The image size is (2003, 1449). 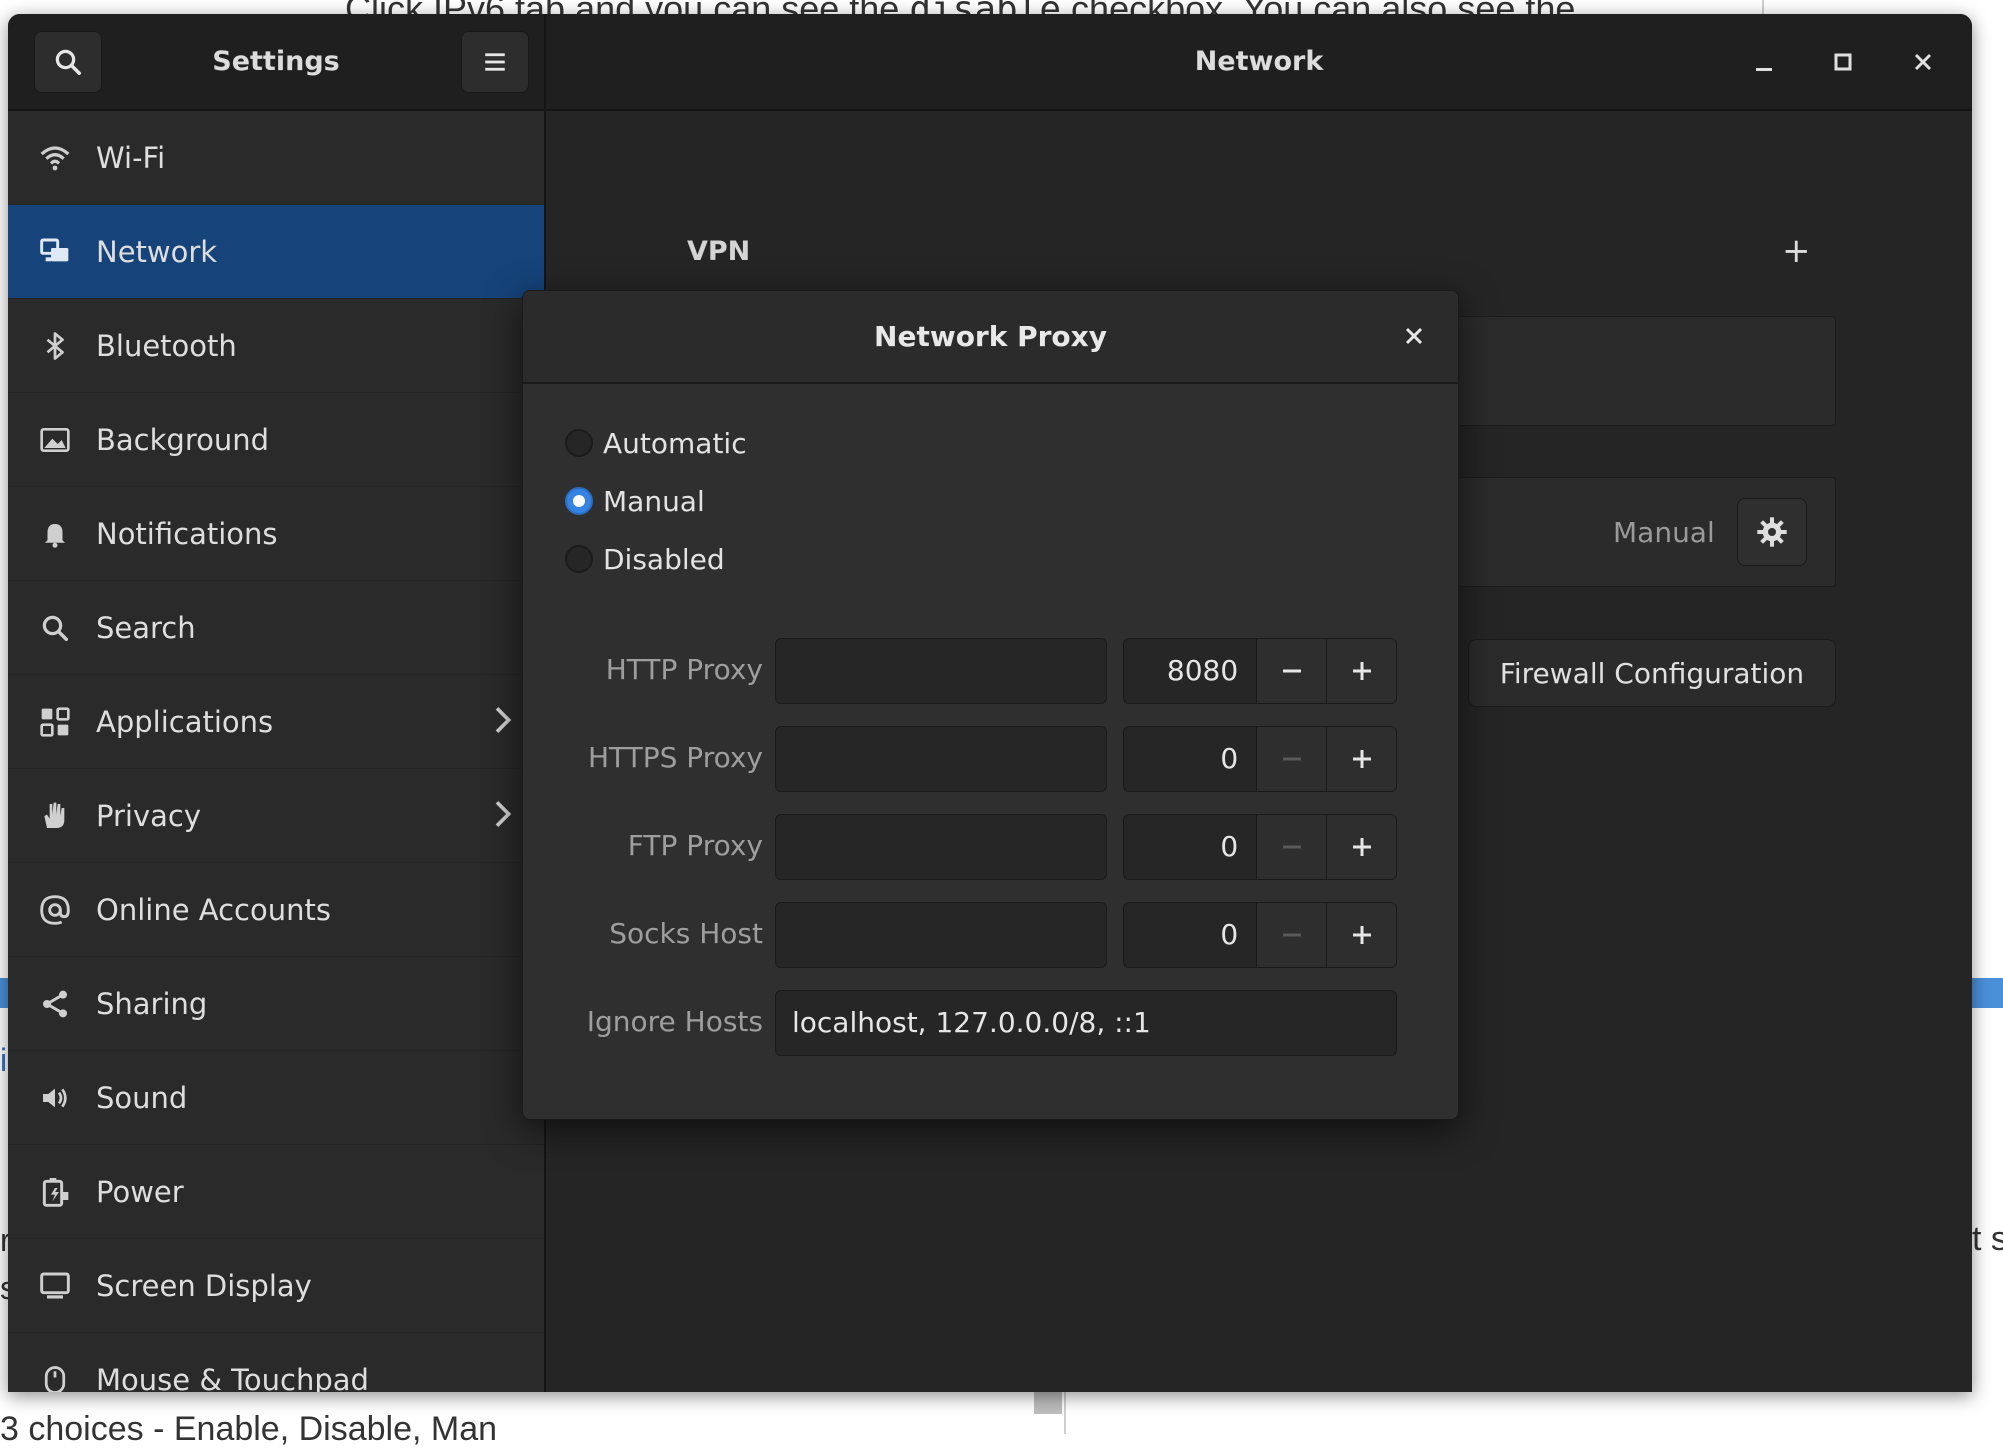 I want to click on menu-button, so click(x=495, y=62).